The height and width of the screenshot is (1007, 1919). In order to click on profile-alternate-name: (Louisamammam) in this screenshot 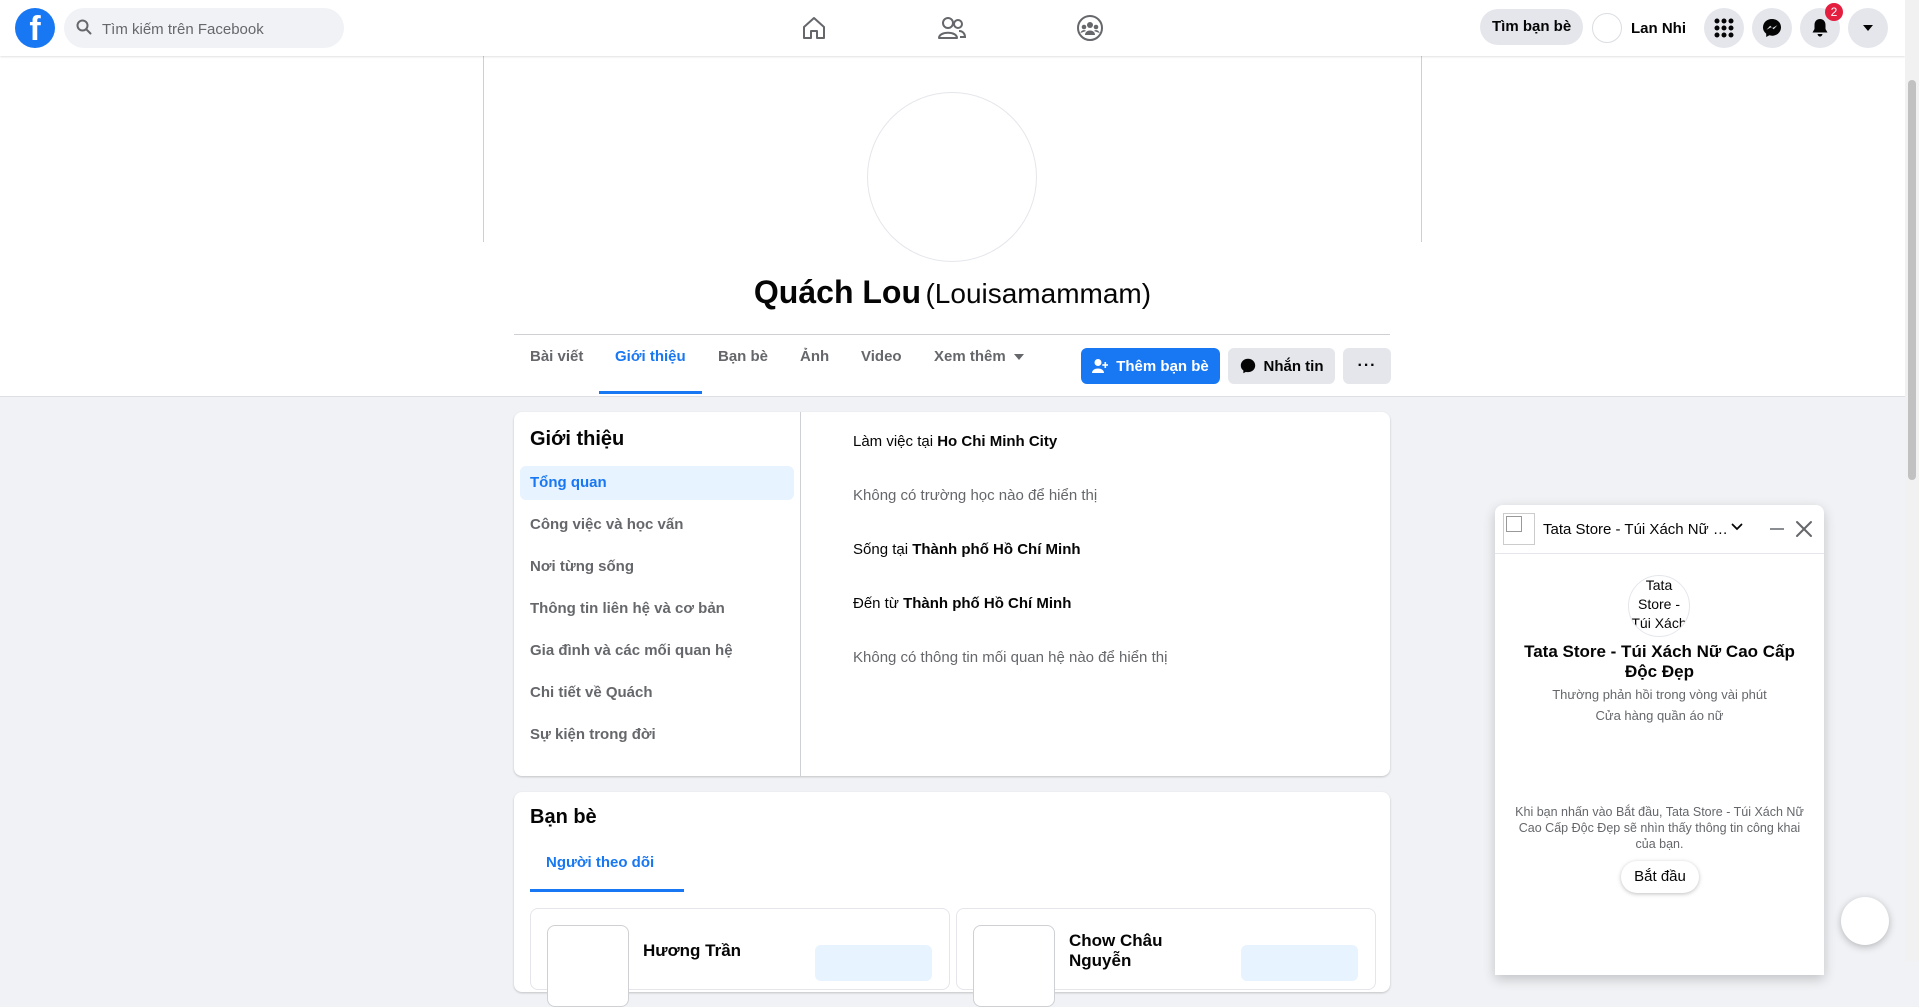, I will do `click(1038, 293)`.